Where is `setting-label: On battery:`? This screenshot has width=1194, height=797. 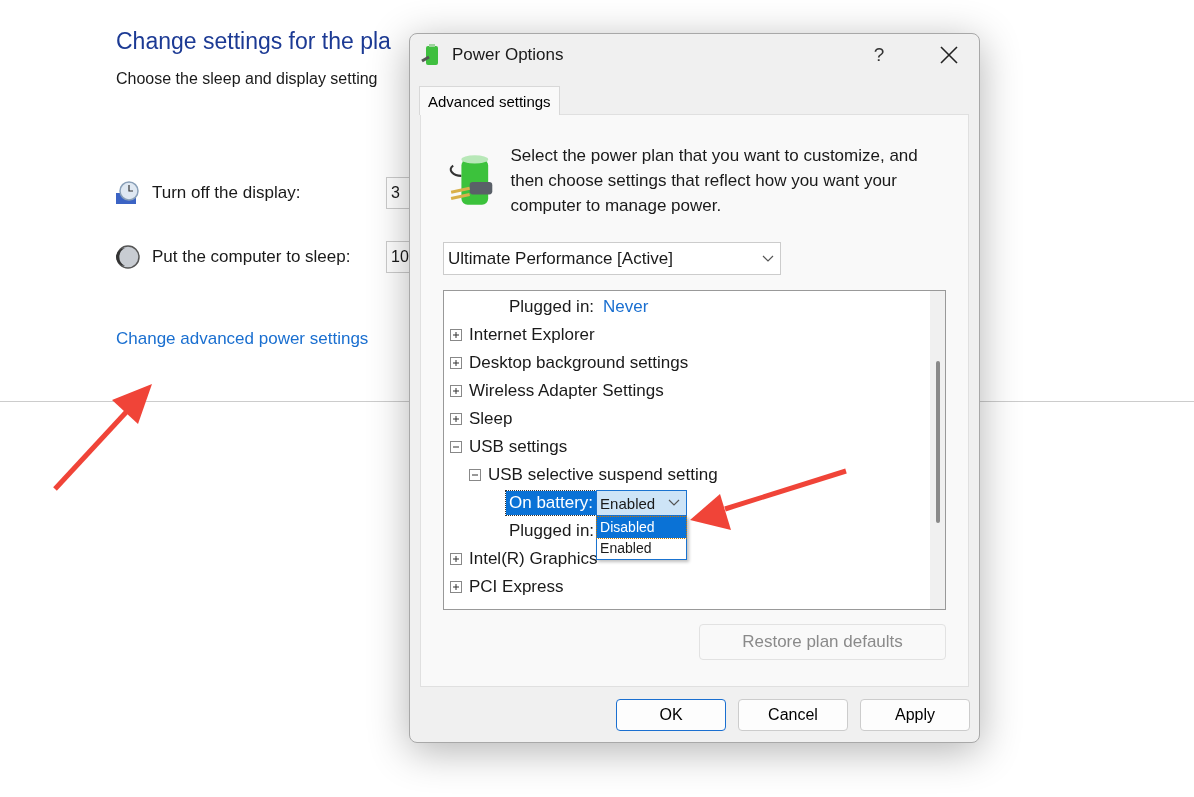 setting-label: On battery: is located at coordinates (551, 503).